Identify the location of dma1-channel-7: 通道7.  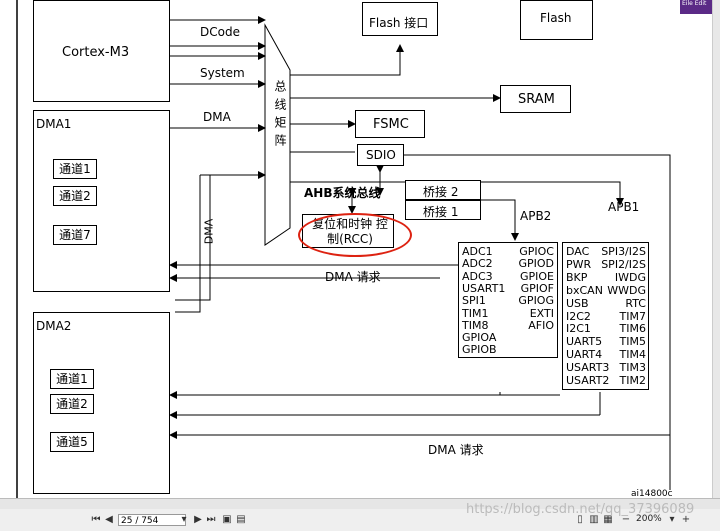
(75, 235).